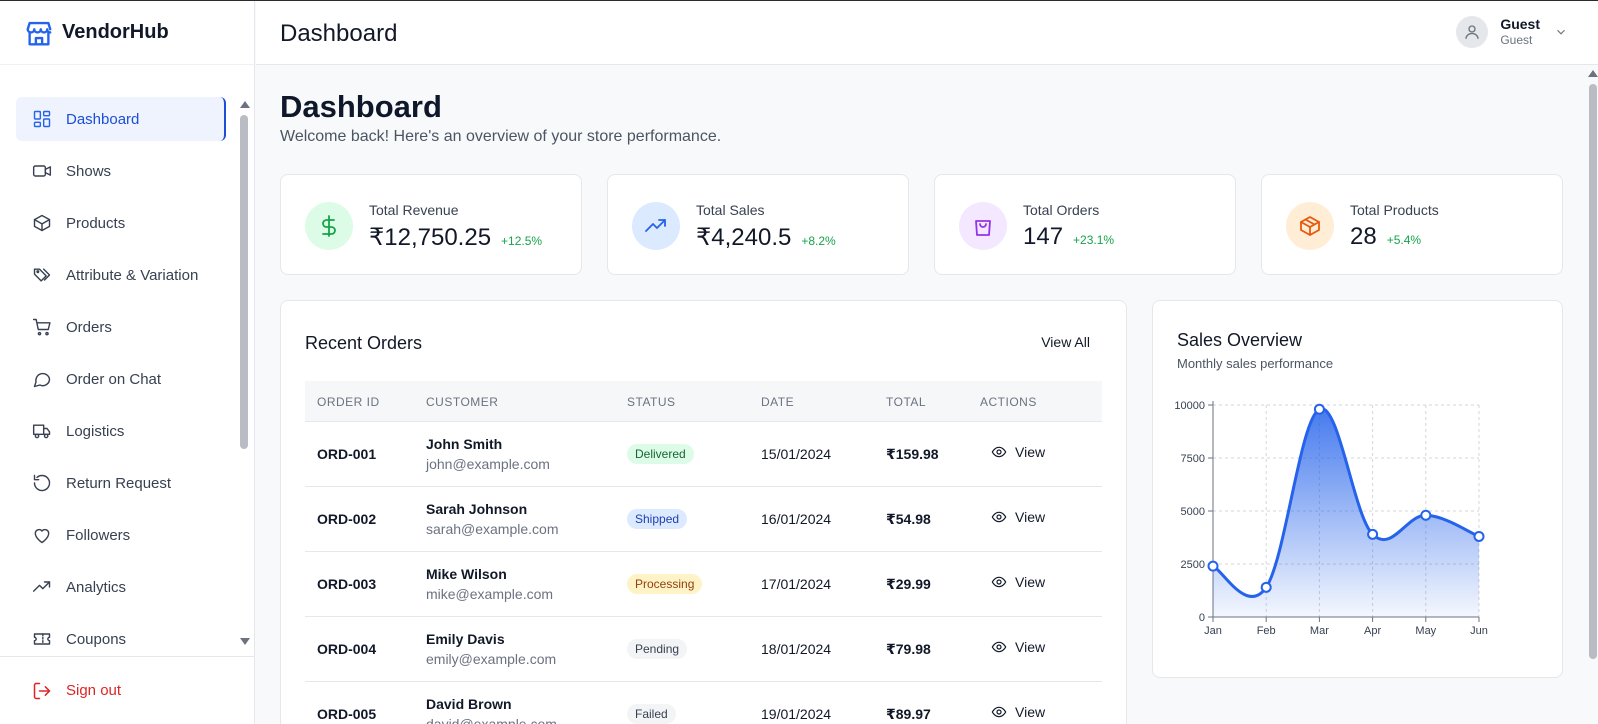  Describe the element at coordinates (339, 33) in the screenshot. I see `header-title: Dashboard` at that location.